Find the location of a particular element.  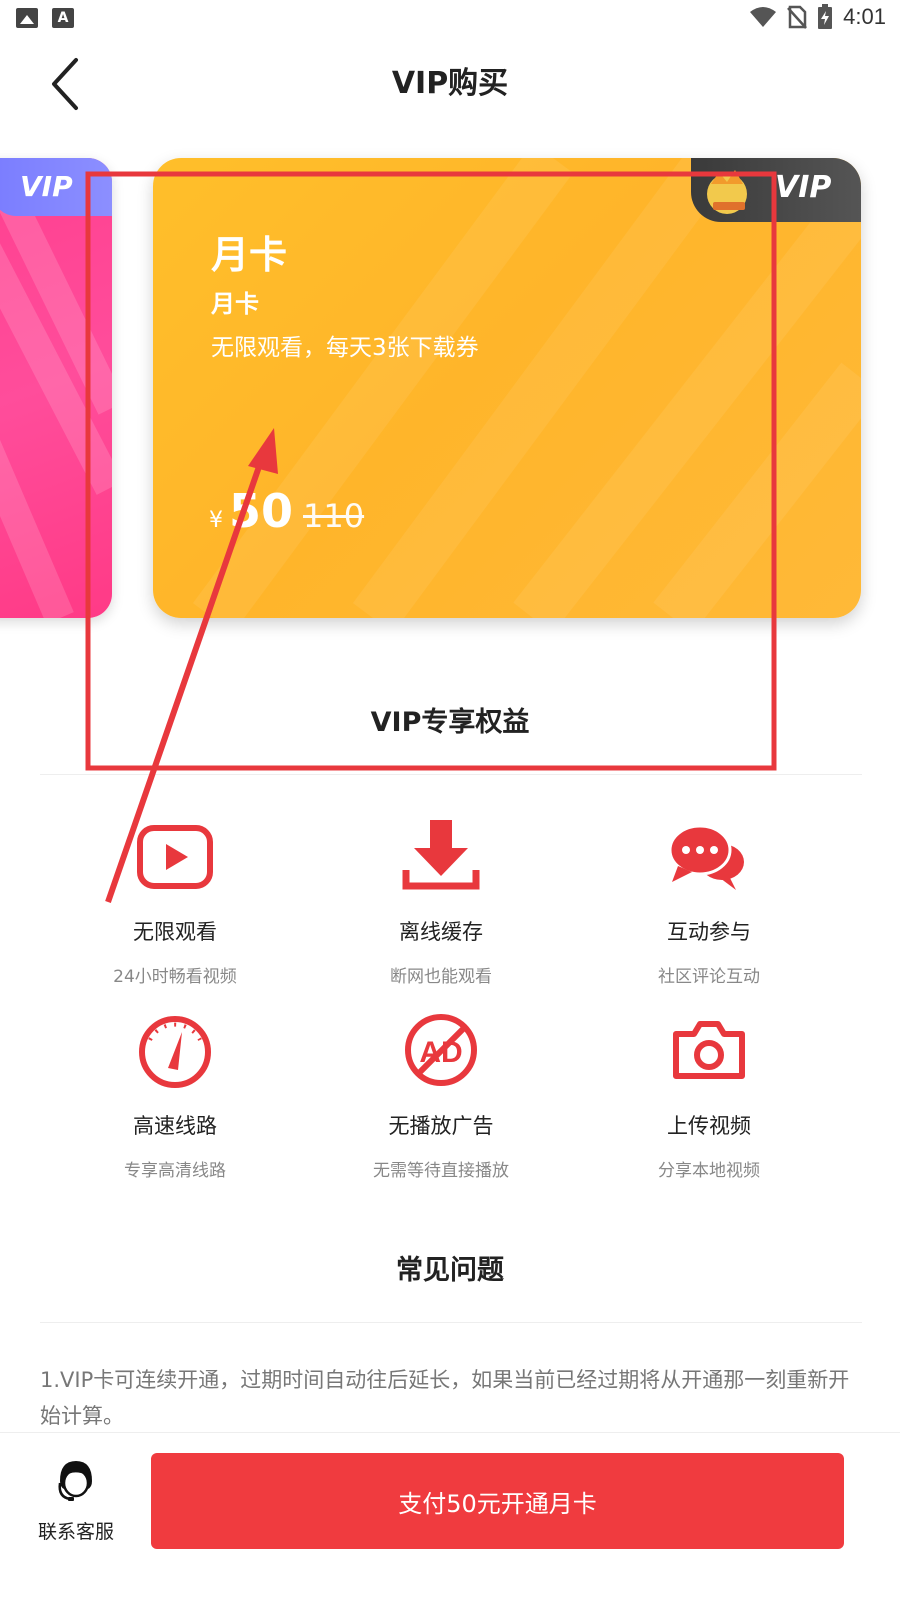

bottom-bar: 联系客服 支付50元开通月卡 is located at coordinates (450, 1516).